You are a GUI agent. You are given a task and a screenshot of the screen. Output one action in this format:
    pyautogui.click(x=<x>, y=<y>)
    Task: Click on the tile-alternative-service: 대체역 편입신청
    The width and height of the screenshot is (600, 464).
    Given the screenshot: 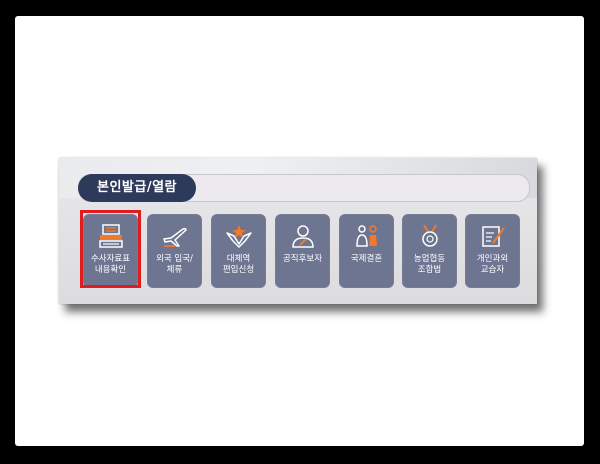 What is the action you would take?
    pyautogui.click(x=238, y=251)
    